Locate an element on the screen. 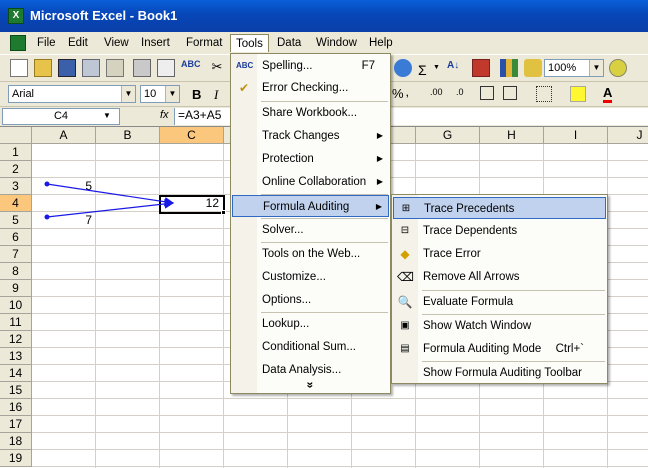 This screenshot has height=468, width=648. trace-dependents-icon: ⊟ is located at coordinates (405, 230).